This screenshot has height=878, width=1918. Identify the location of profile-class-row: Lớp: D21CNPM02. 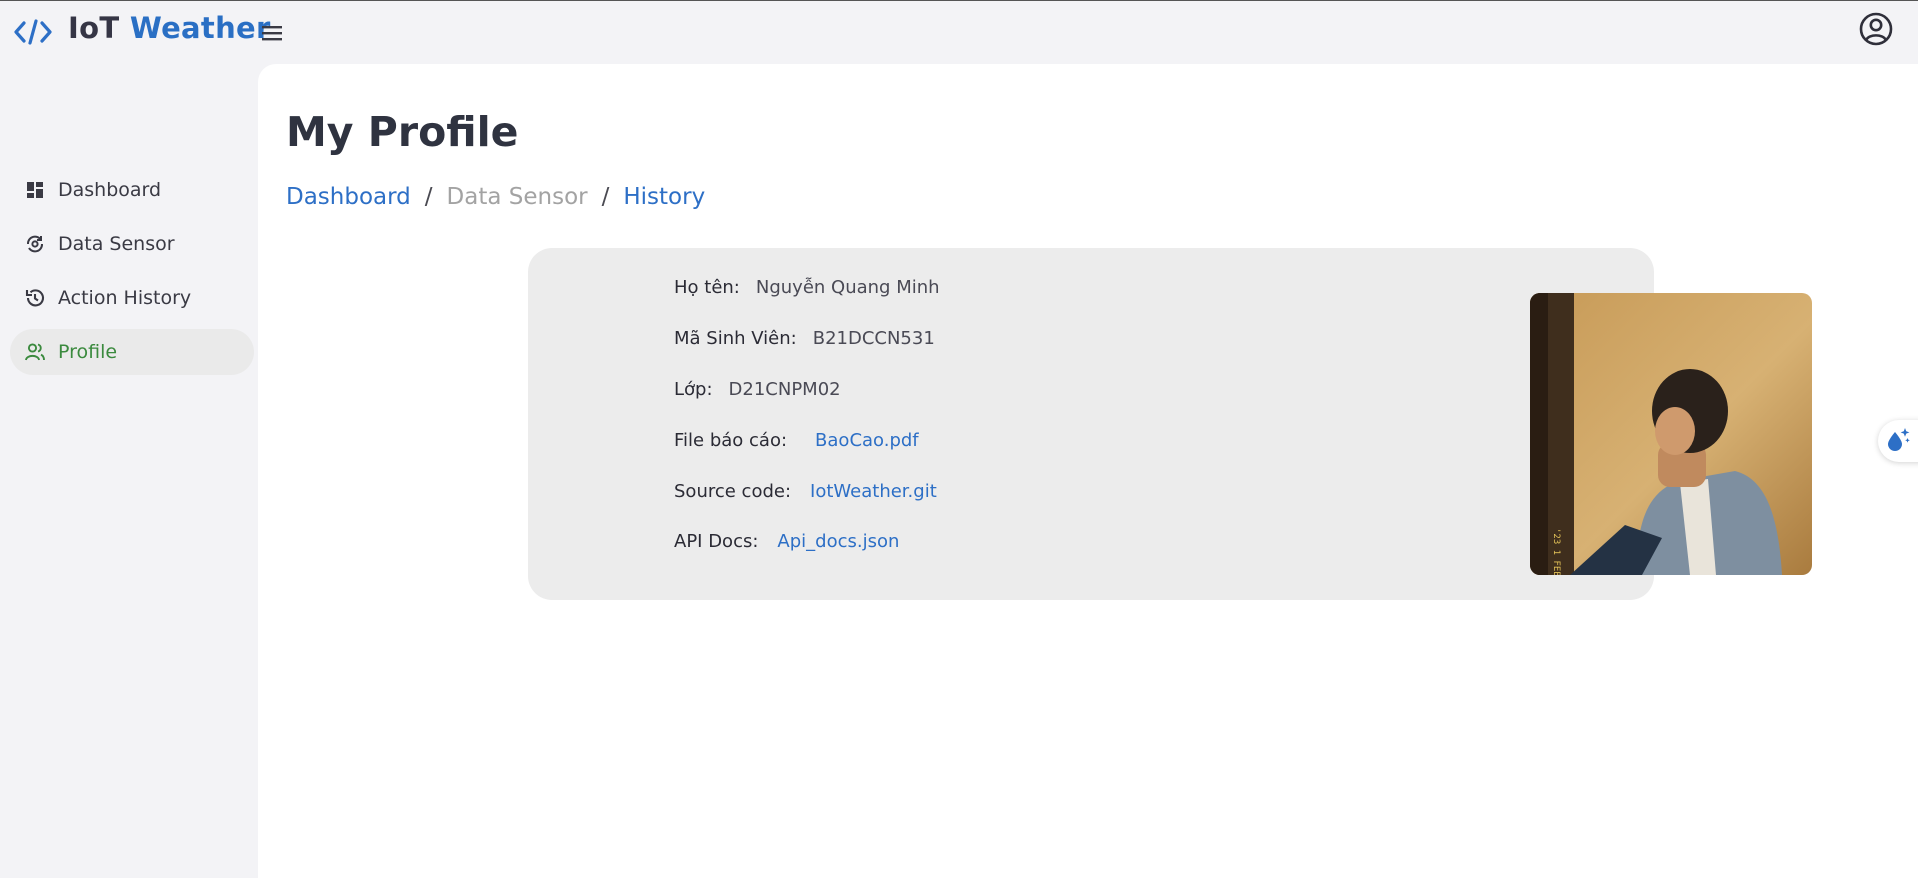
(757, 389).